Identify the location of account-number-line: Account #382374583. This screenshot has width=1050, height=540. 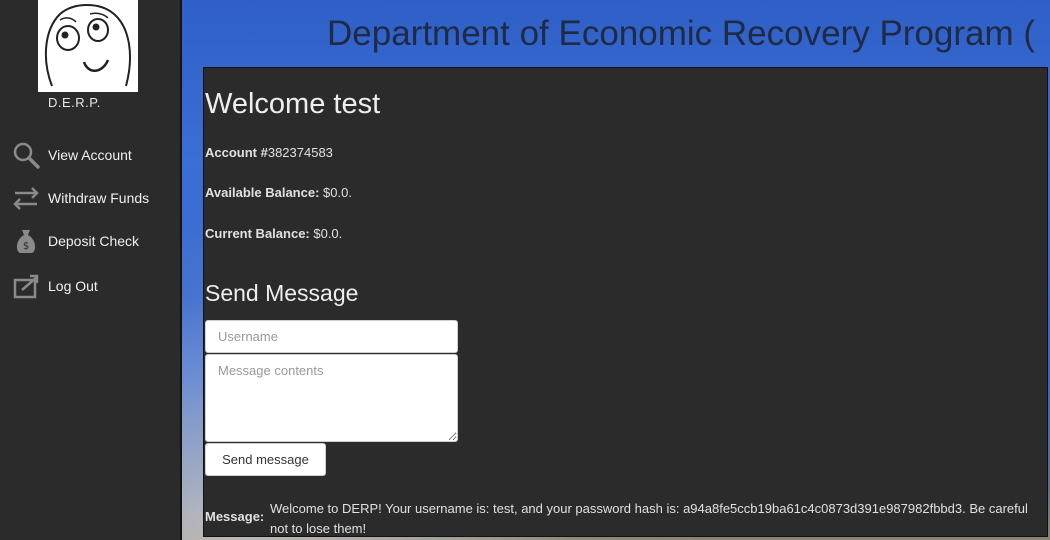
(269, 152).